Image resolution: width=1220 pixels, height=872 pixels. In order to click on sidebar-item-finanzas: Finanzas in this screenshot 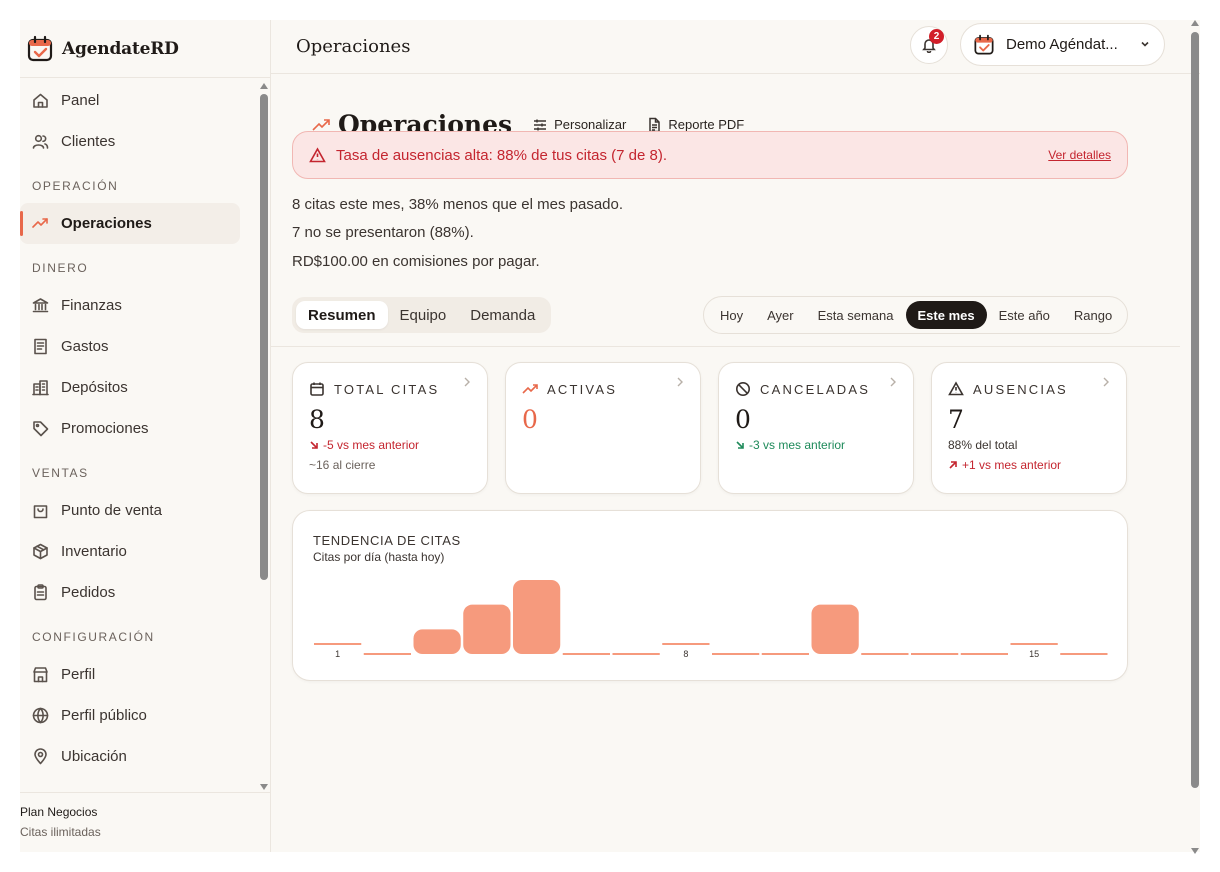, I will do `click(139, 305)`.